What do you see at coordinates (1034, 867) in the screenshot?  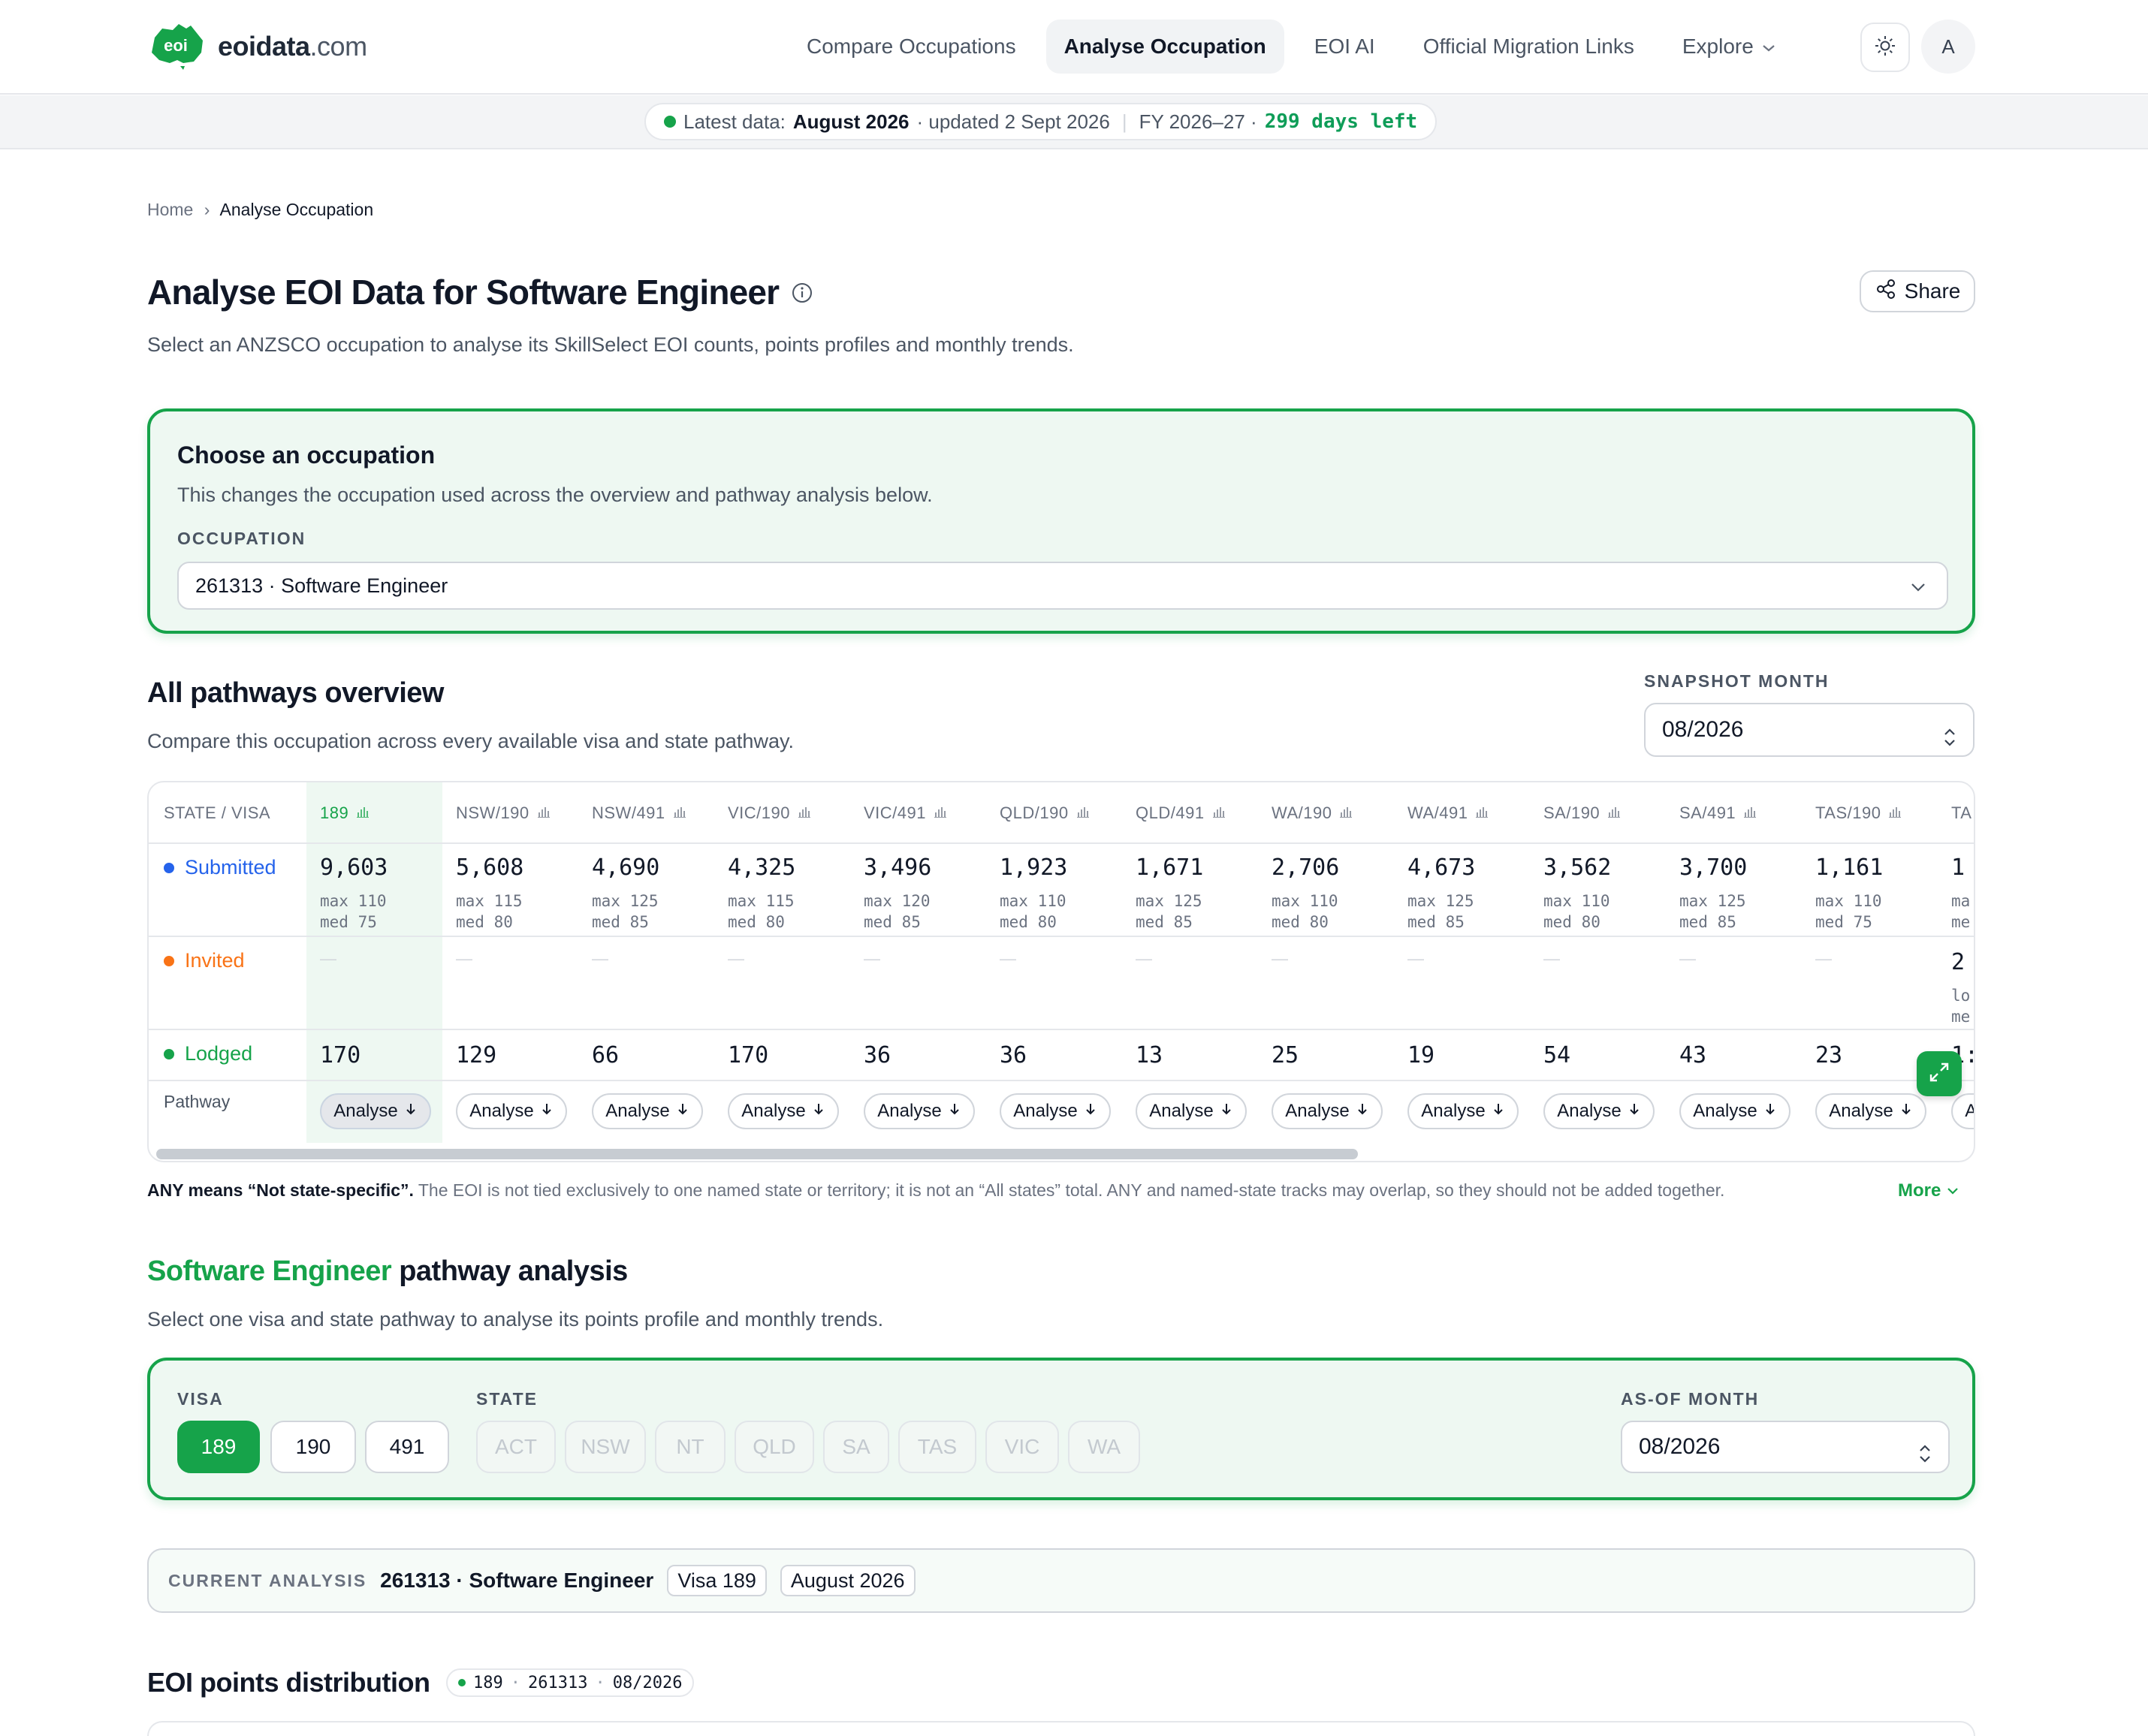 I see `submitted-value: 1,923` at bounding box center [1034, 867].